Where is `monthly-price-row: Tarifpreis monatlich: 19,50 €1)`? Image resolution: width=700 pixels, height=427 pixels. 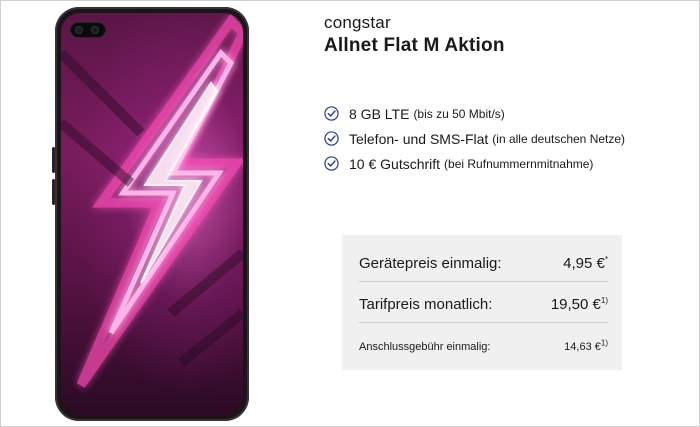 monthly-price-row: Tarifpreis monatlich: 19,50 €1) is located at coordinates (483, 304).